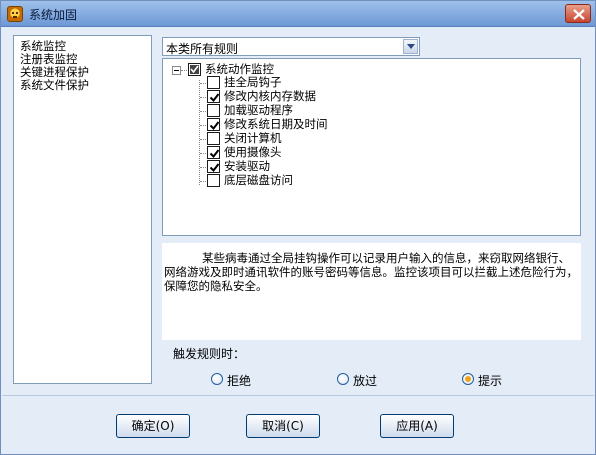 This screenshot has width=596, height=455. What do you see at coordinates (298, 14) in the screenshot?
I see `title-bar: 系统加固` at bounding box center [298, 14].